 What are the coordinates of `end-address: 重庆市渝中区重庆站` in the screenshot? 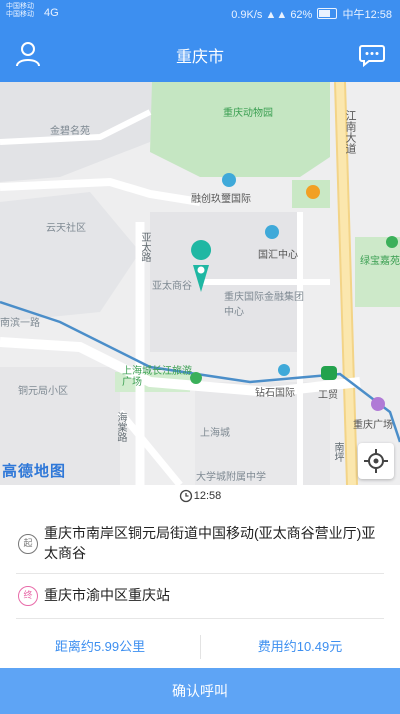 It's located at (107, 595).